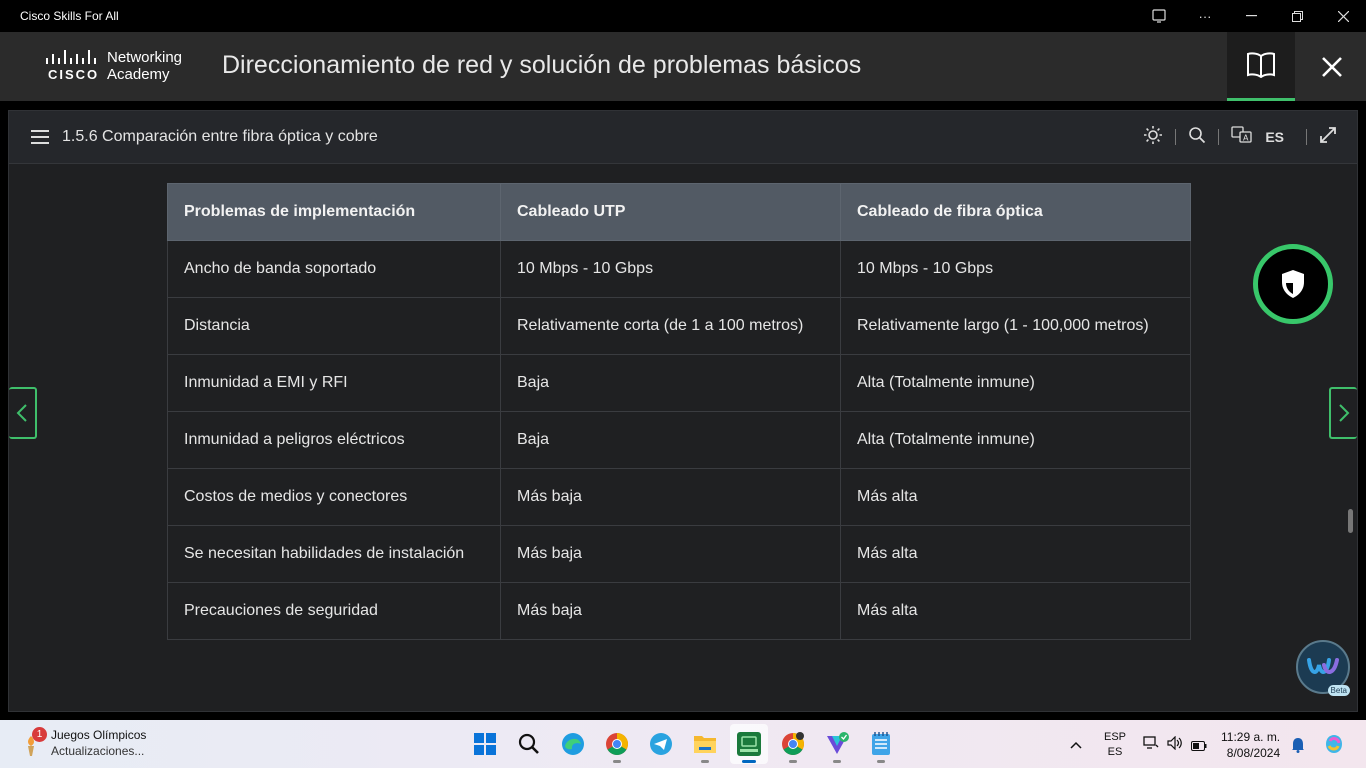 The width and height of the screenshot is (1366, 768). Describe the element at coordinates (573, 744) in the screenshot. I see `taskbar-edge` at that location.